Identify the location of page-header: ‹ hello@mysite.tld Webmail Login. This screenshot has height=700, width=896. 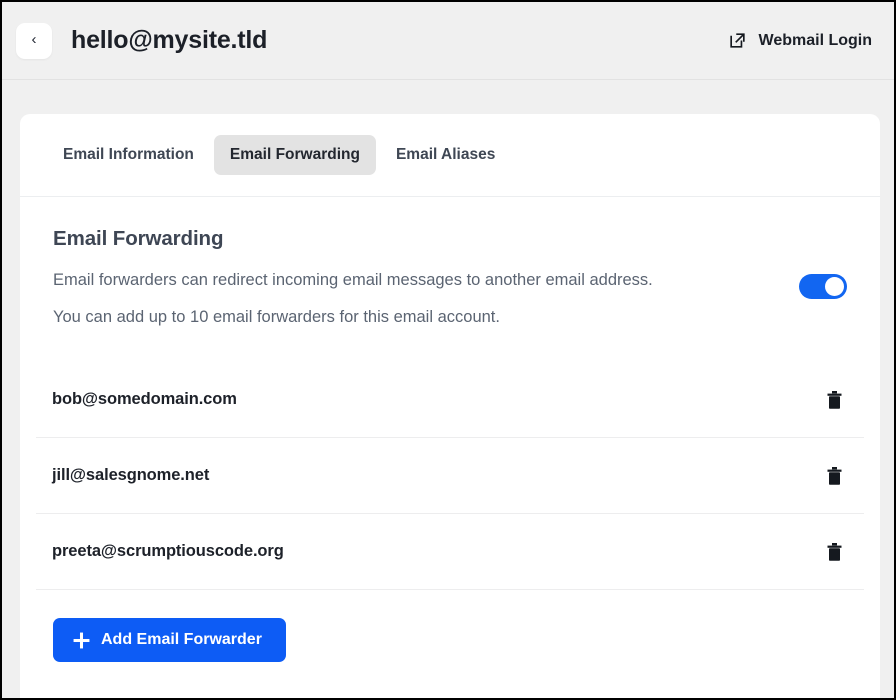
(448, 41).